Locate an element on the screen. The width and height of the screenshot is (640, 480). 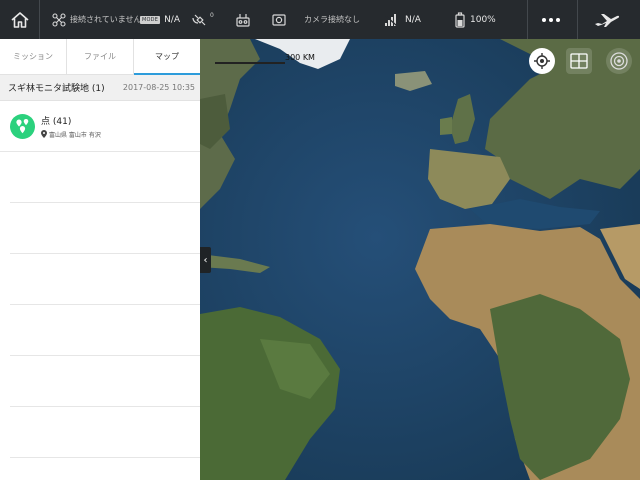
aircraft-status-text: 接続されていません is located at coordinates (106, 19).